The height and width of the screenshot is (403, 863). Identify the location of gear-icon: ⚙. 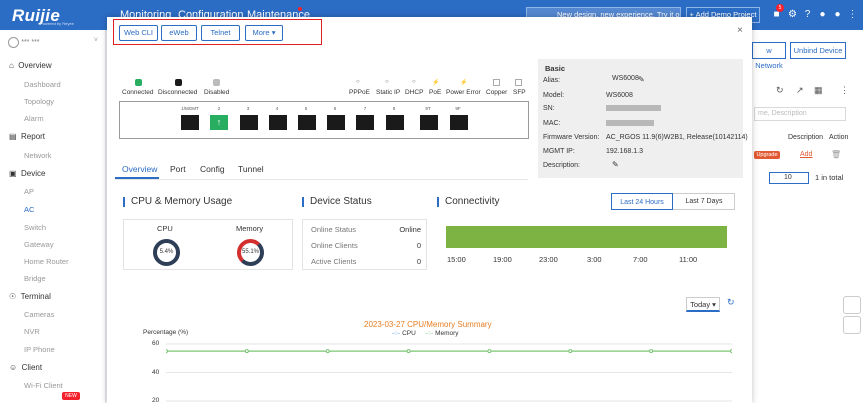
(792, 14).